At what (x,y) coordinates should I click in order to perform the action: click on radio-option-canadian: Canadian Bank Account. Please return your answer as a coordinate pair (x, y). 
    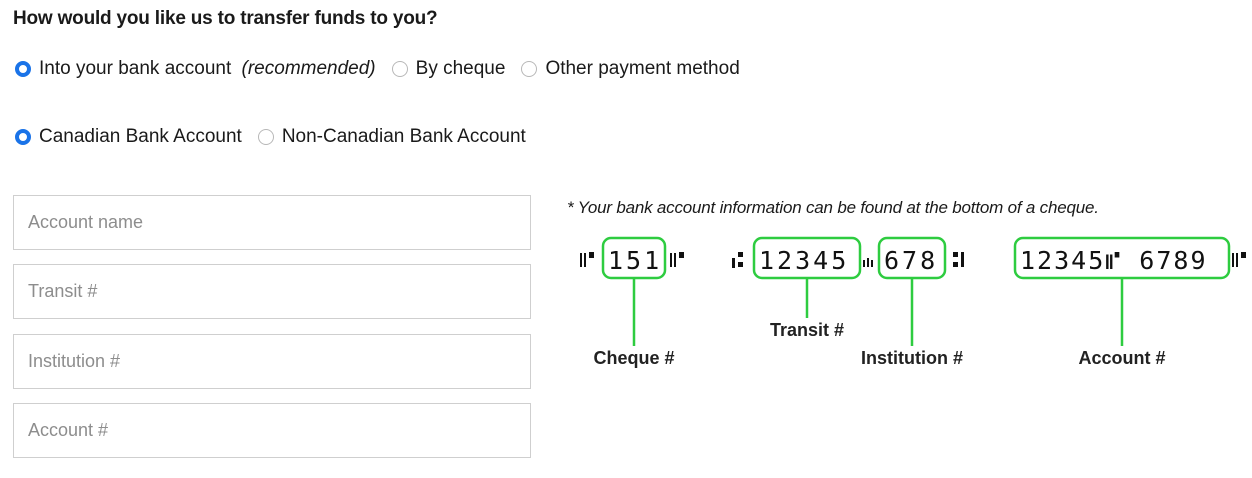
    Looking at the image, I should click on (128, 137).